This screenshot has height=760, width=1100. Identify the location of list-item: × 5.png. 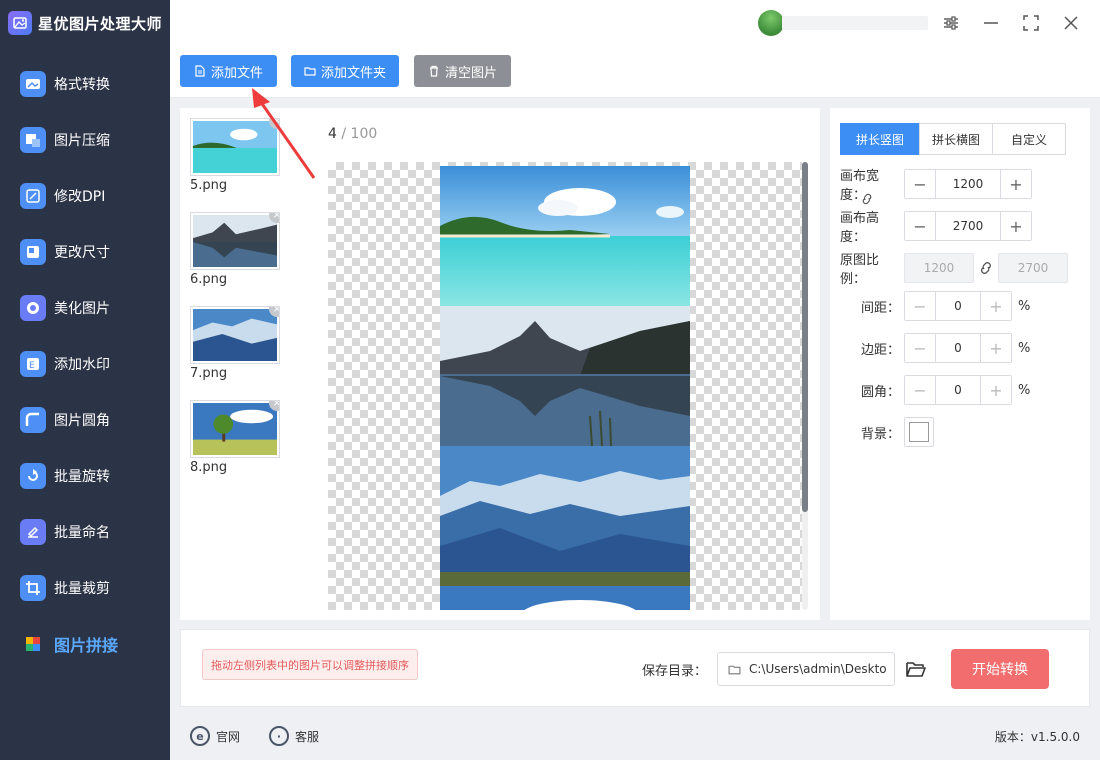
(235, 155).